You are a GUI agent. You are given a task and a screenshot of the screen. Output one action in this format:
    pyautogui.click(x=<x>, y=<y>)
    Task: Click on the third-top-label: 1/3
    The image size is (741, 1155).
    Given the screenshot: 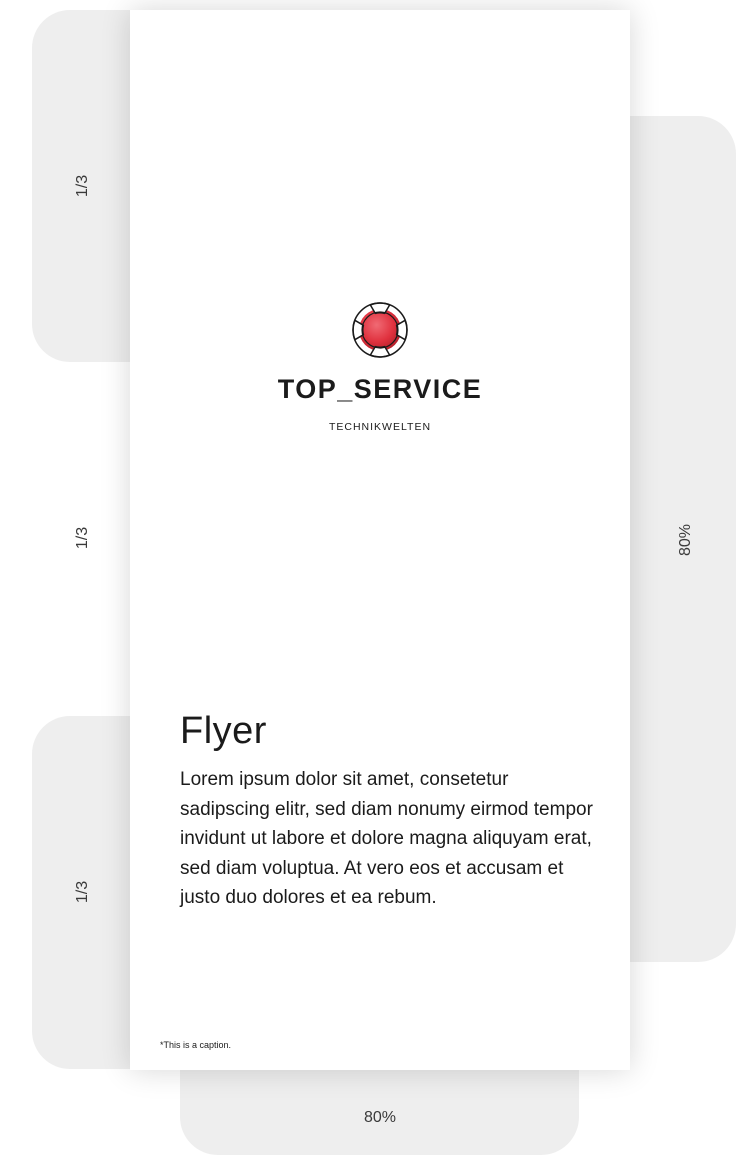 What is the action you would take?
    pyautogui.click(x=82, y=186)
    